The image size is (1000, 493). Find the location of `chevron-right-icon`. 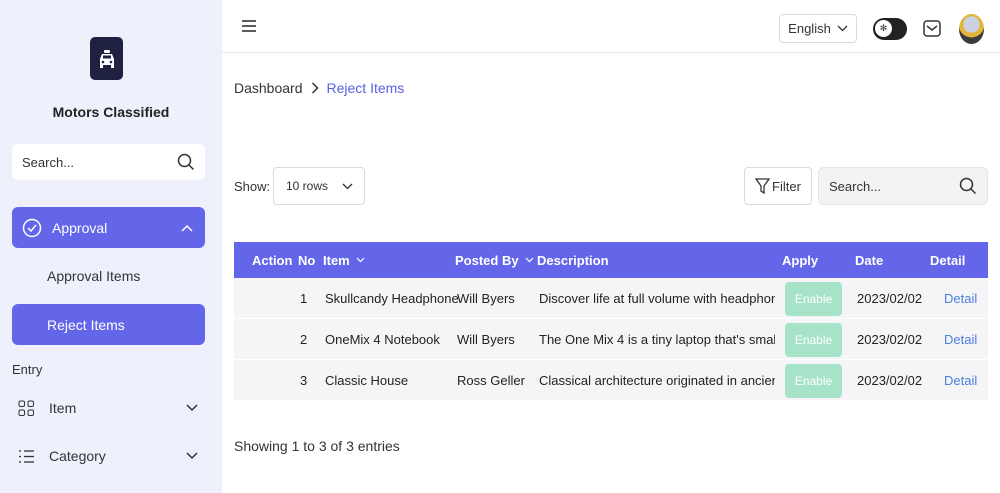

chevron-right-icon is located at coordinates (315, 88).